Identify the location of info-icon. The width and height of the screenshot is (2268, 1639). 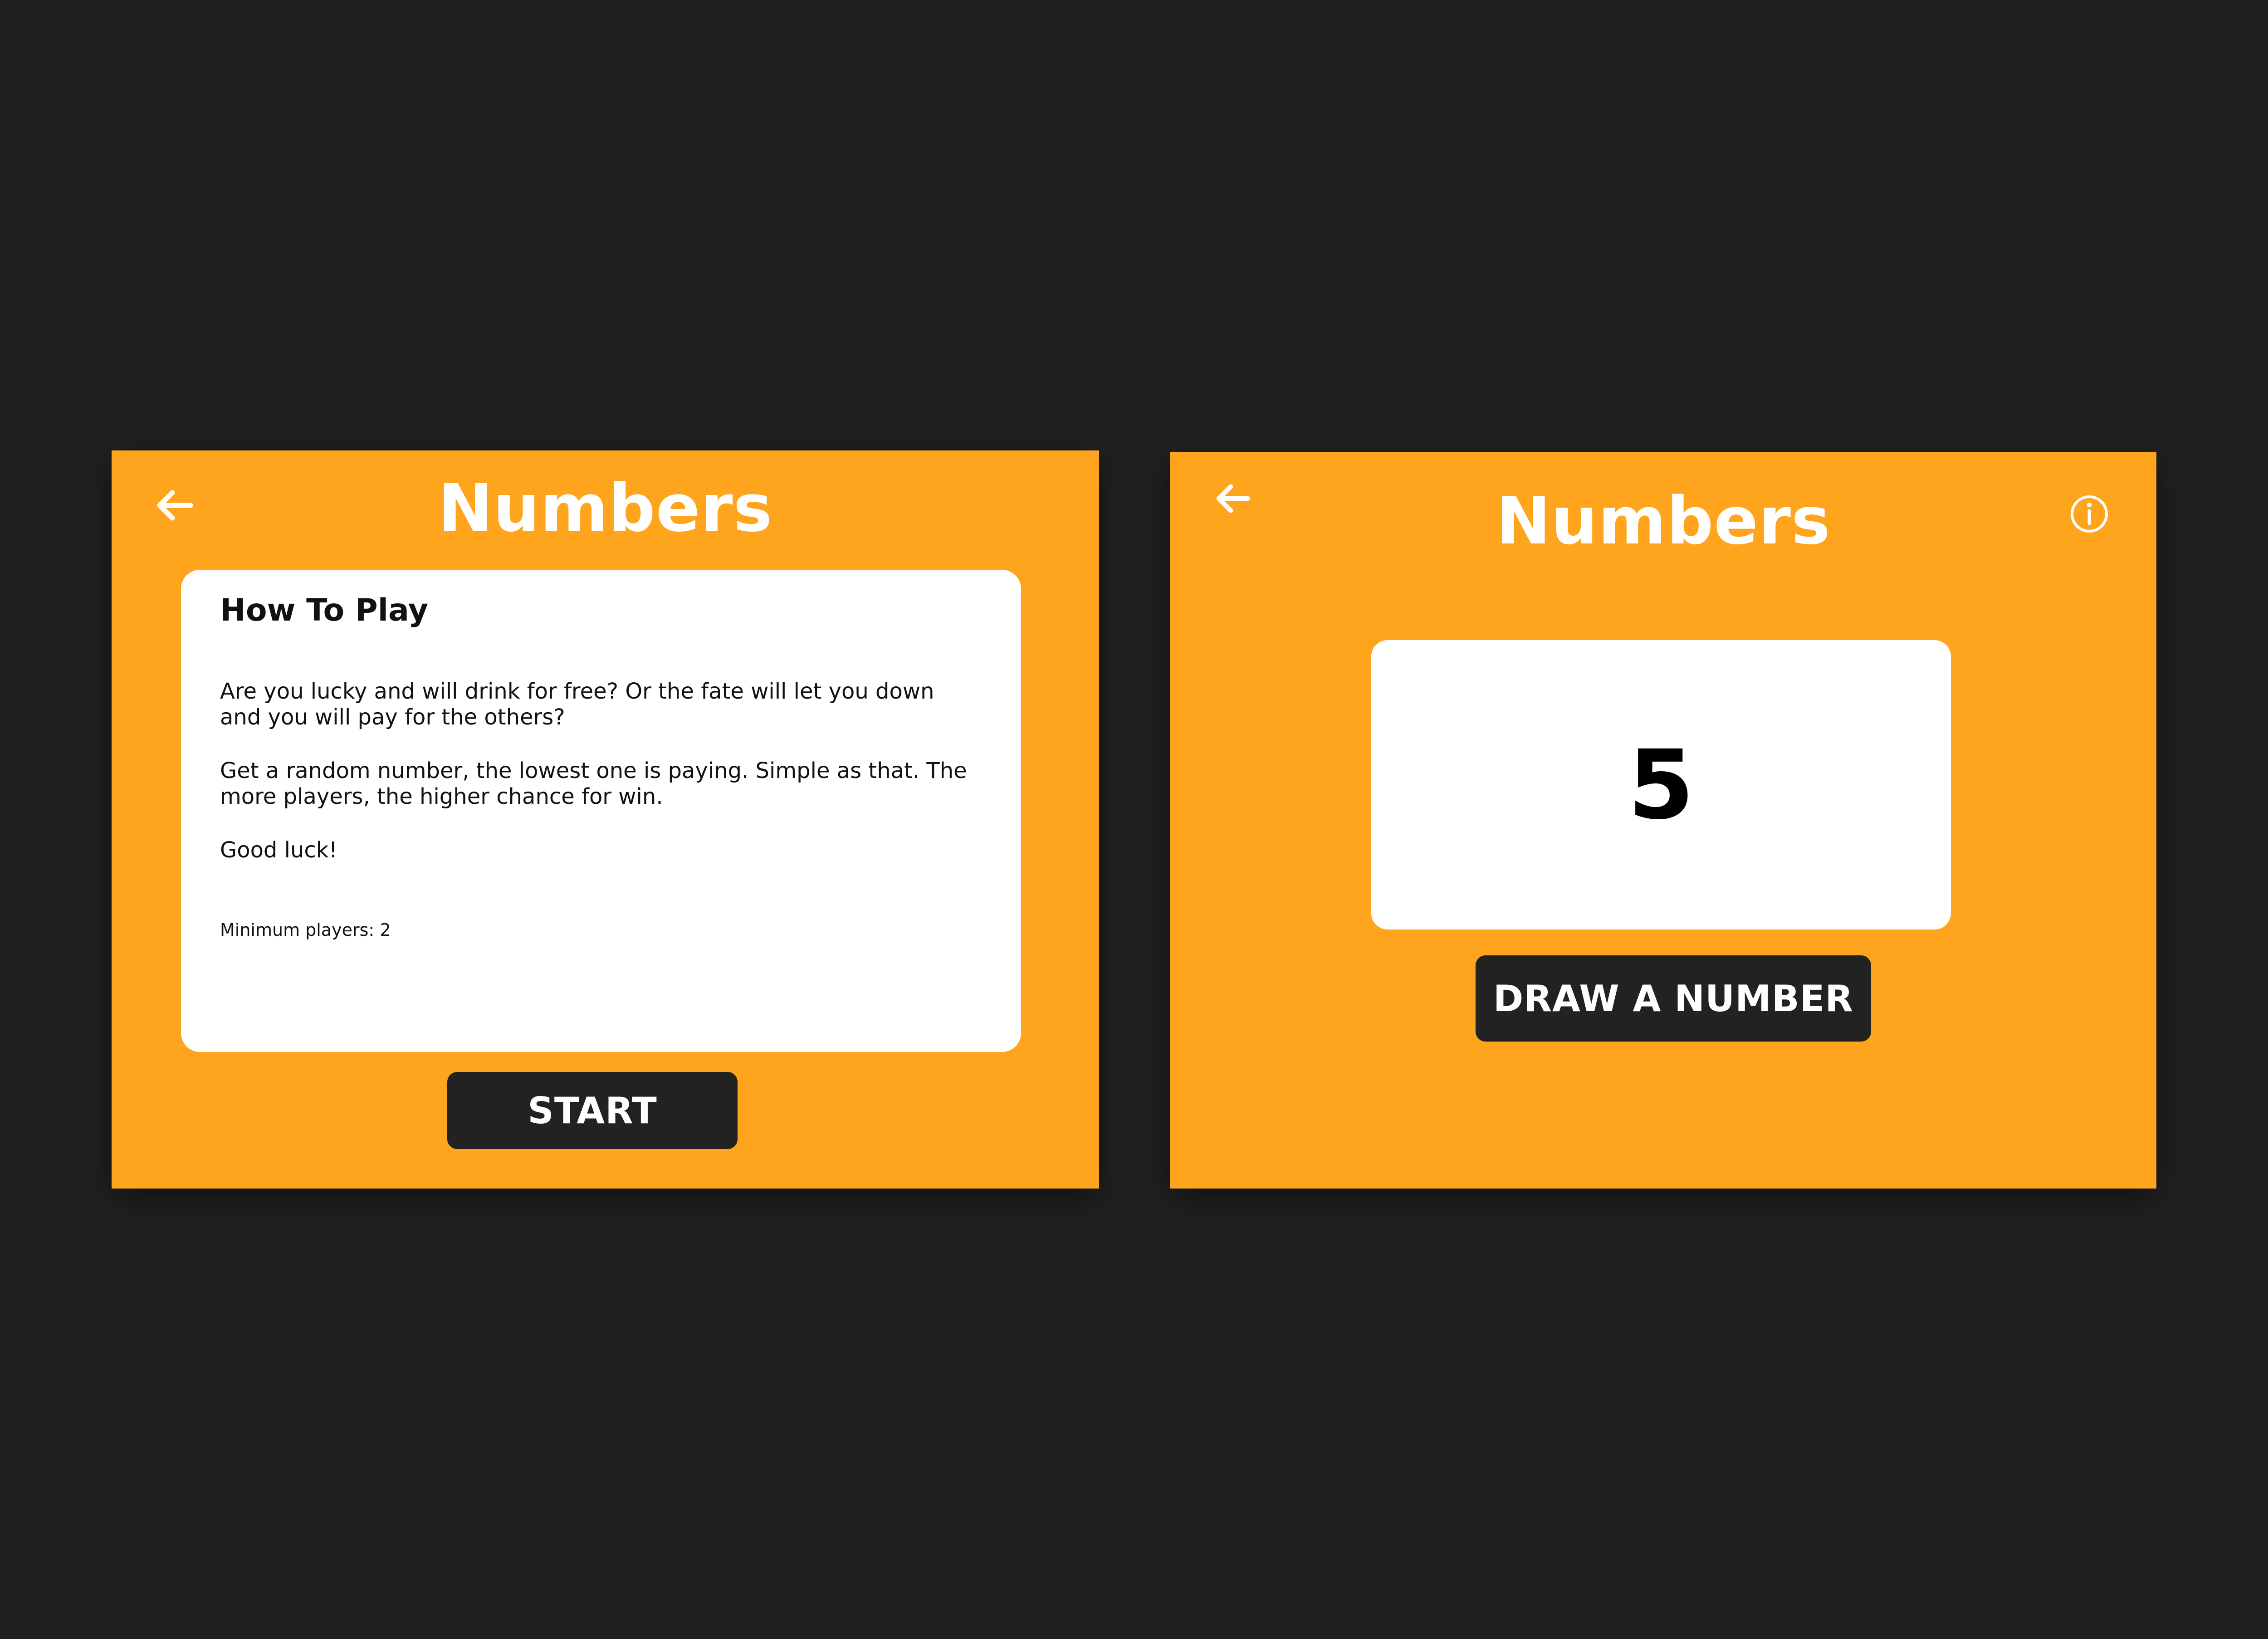
(2089, 514).